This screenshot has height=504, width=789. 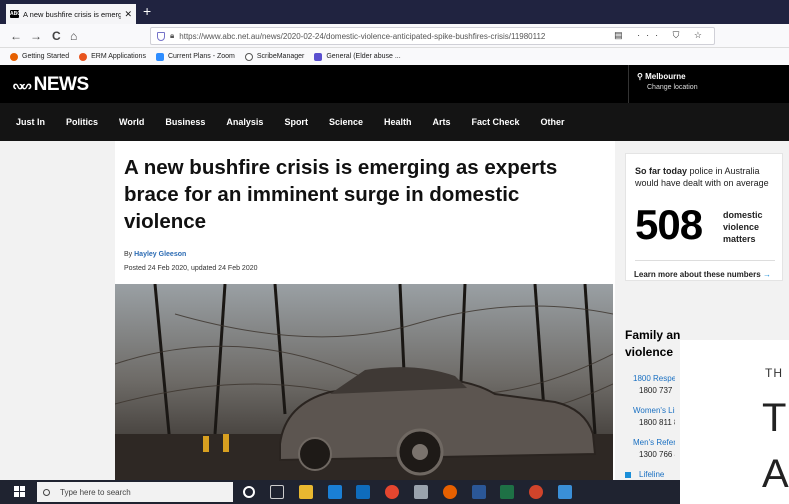 What do you see at coordinates (22, 85) in the screenshot?
I see `abc-logo-icon: ᔓᔕ` at bounding box center [22, 85].